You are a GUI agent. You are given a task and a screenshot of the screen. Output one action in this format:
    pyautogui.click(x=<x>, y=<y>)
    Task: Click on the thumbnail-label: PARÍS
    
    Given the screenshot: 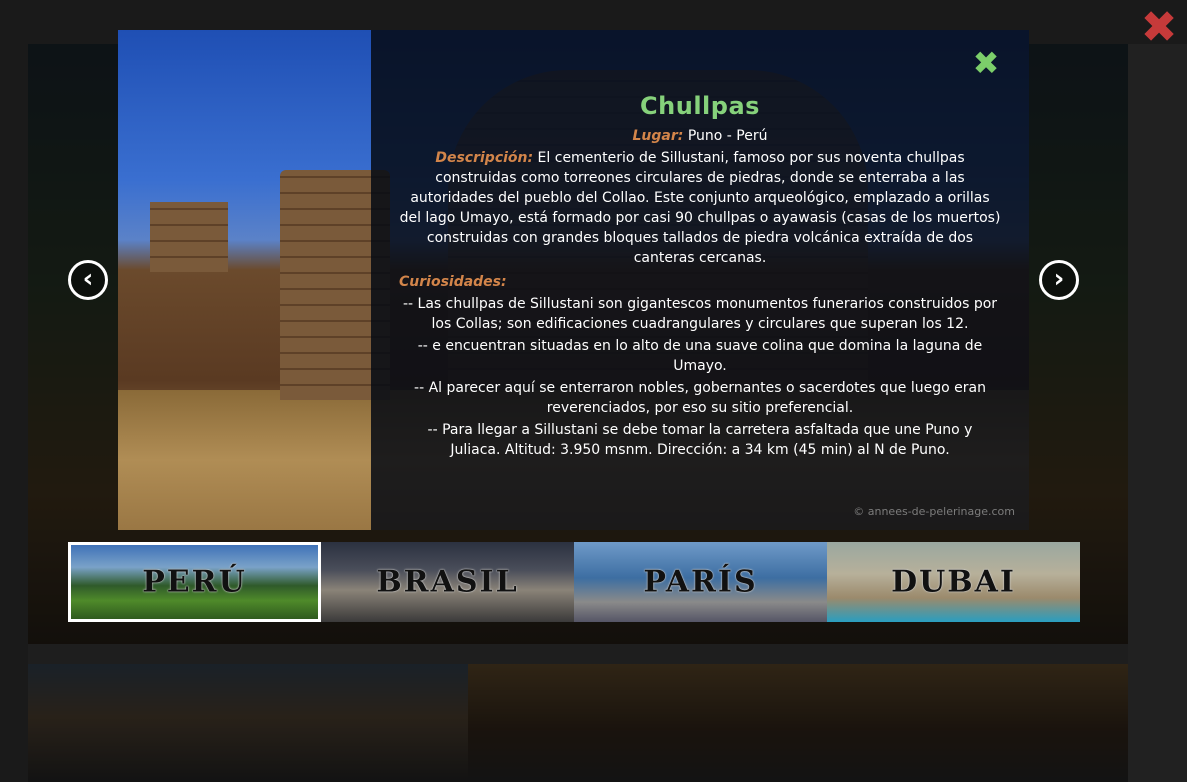 What is the action you would take?
    pyautogui.click(x=700, y=582)
    